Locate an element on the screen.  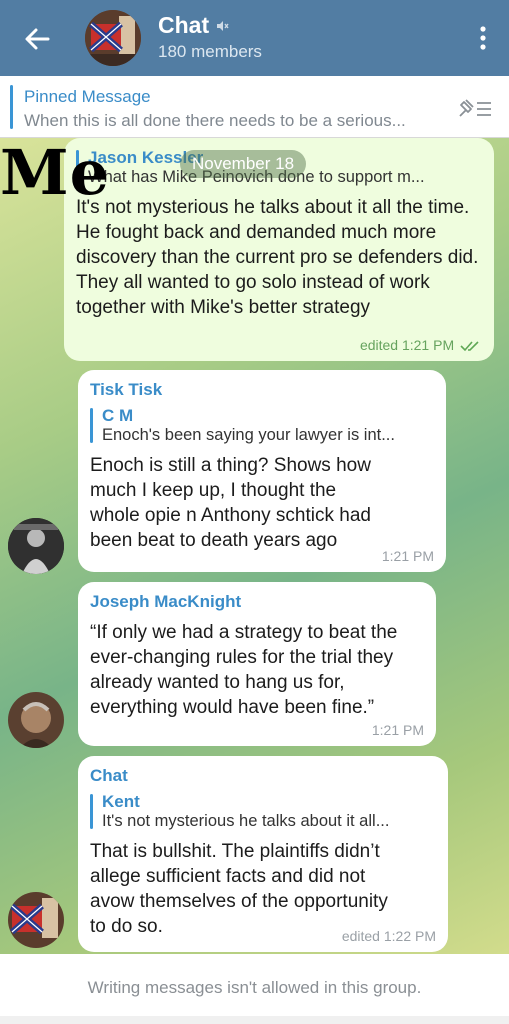
pin-list-icon is located at coordinates (475, 108).